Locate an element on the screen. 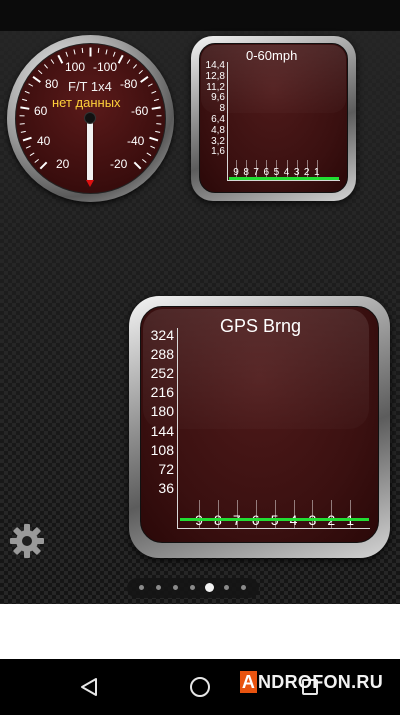 This screenshot has height=715, width=400. chart-small-y-tick: 9,6 is located at coordinates (218, 98).